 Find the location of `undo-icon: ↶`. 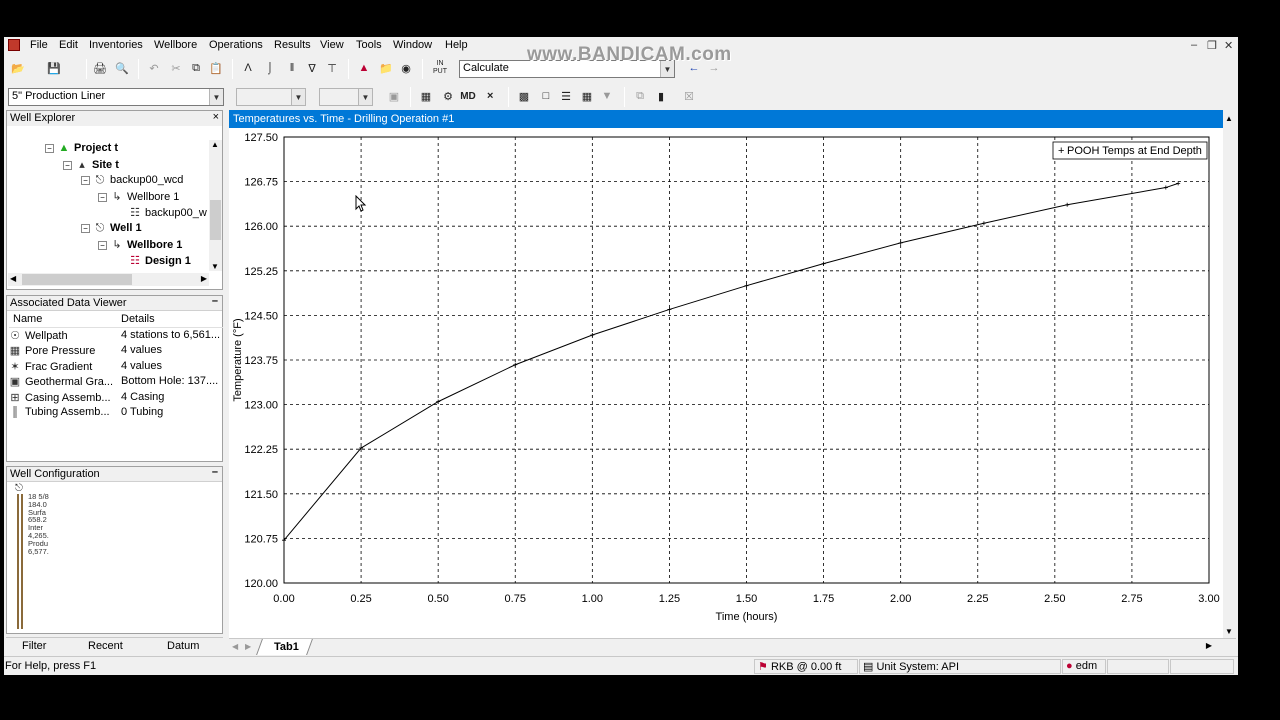

undo-icon: ↶ is located at coordinates (154, 68).